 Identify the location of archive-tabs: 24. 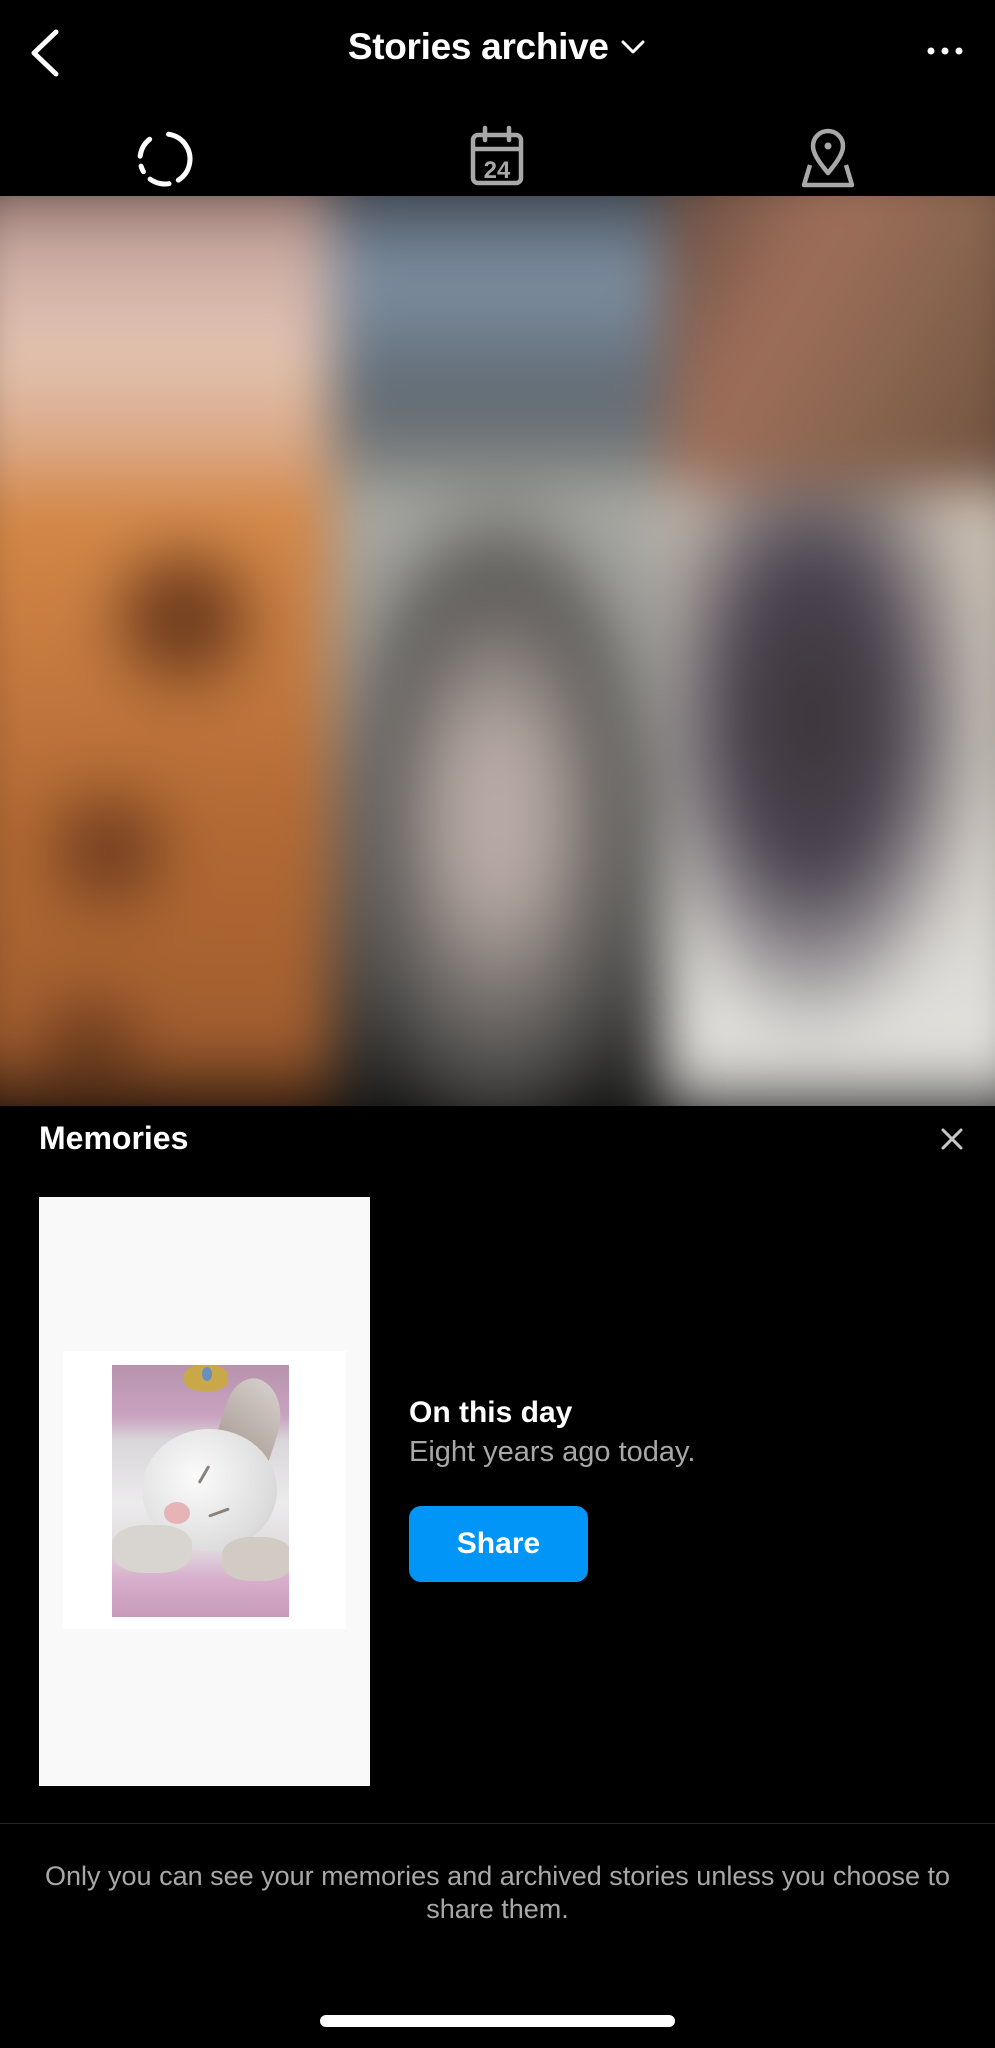
(497, 161).